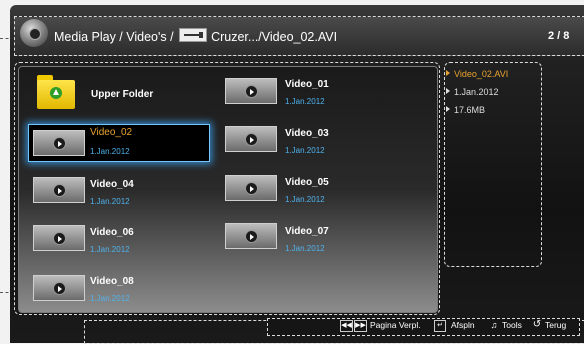 This screenshot has width=584, height=344. I want to click on info-date: 1.Jan.2012, so click(472, 92).